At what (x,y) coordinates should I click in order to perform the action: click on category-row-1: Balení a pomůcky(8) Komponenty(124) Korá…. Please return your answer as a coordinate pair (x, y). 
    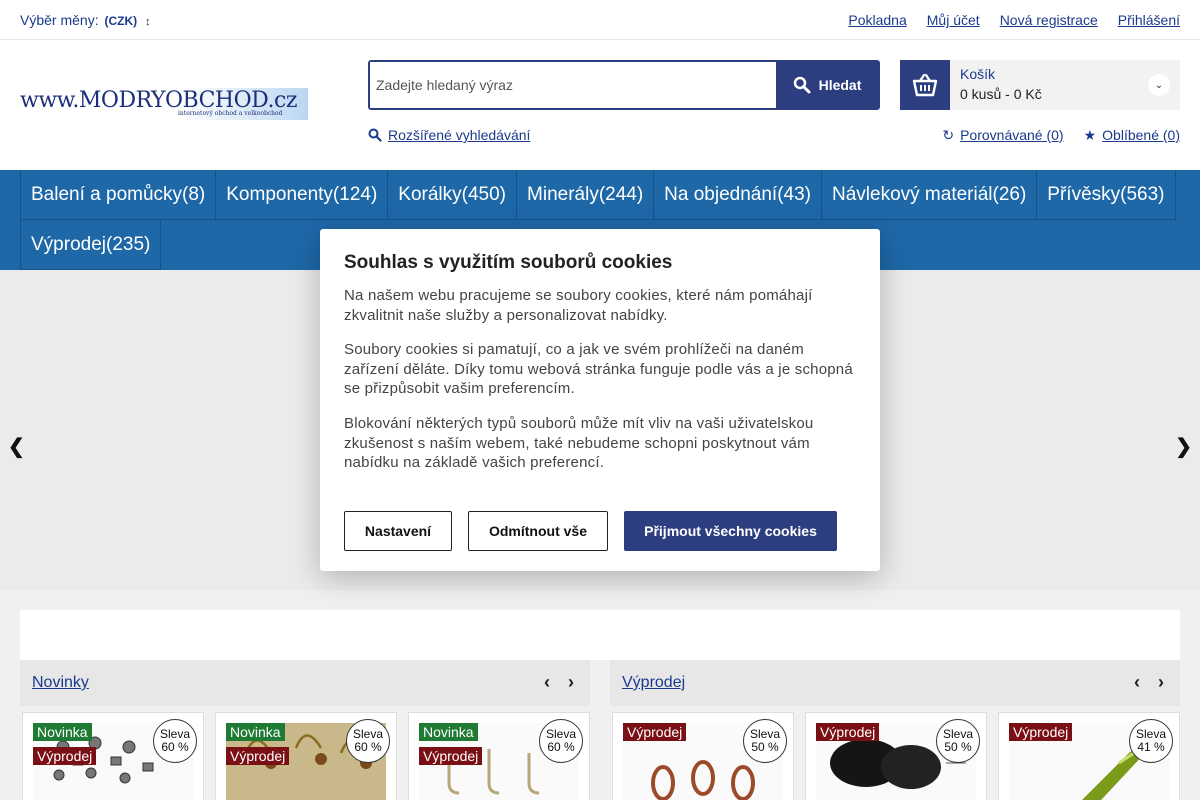
    Looking at the image, I should click on (598, 195).